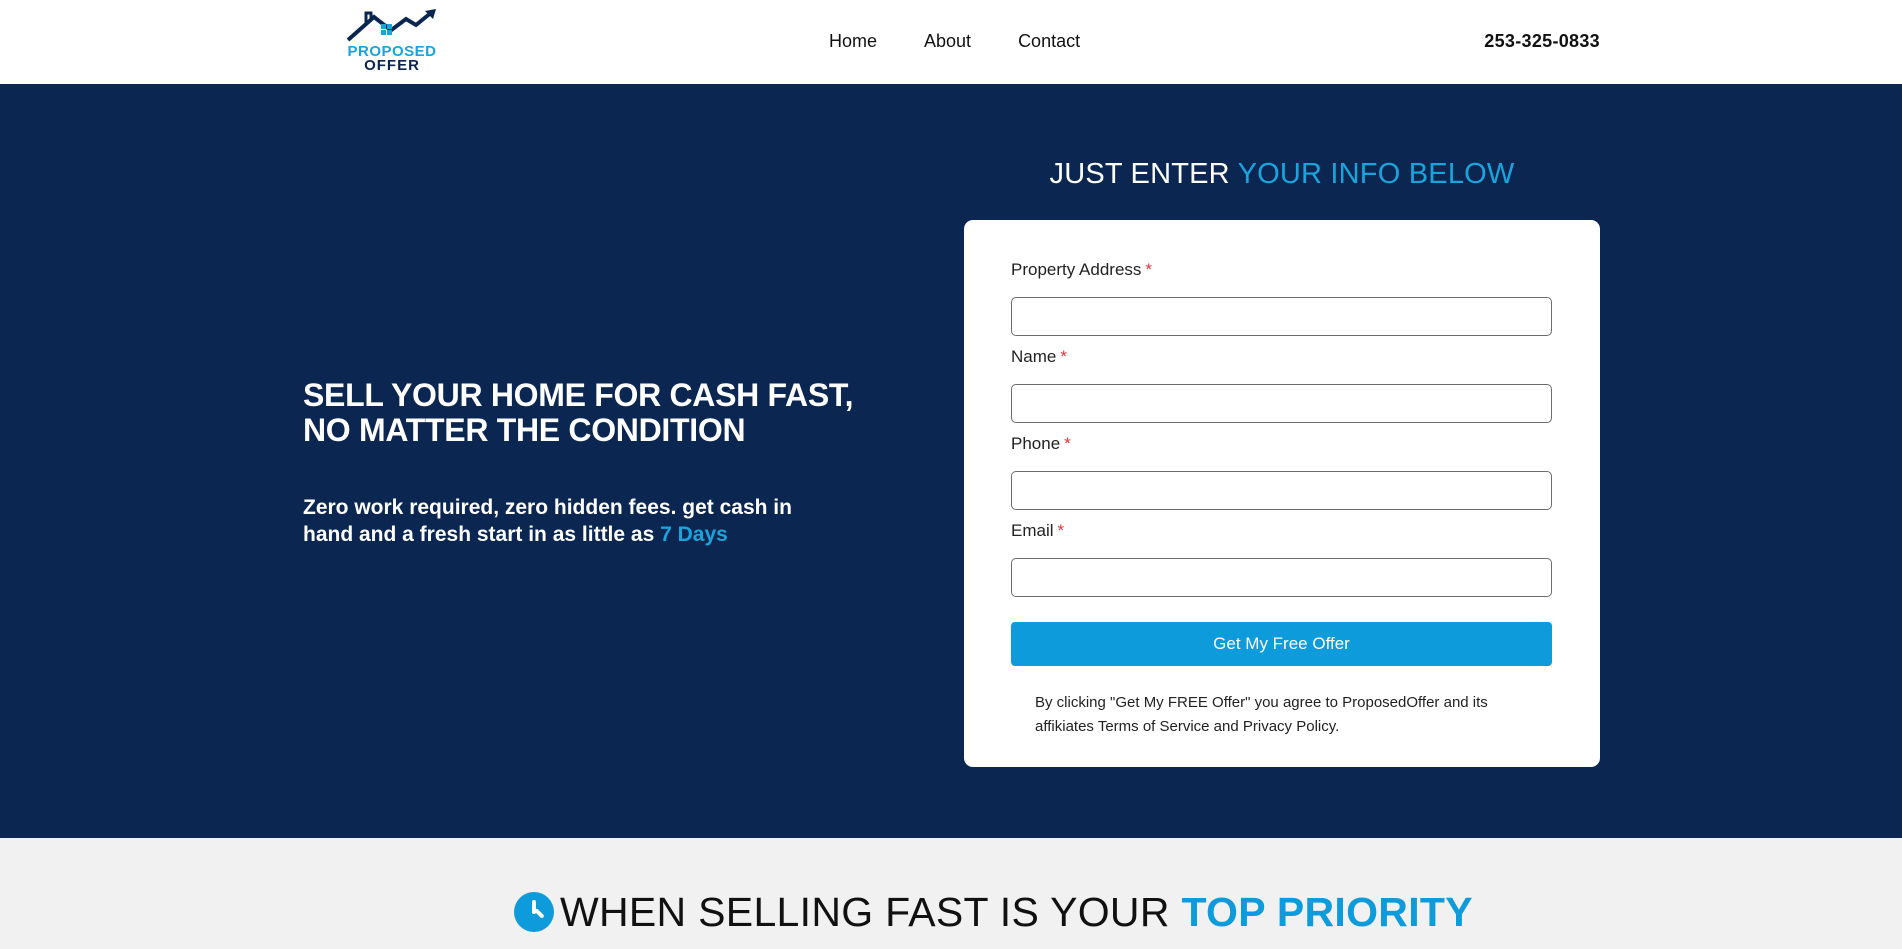 Image resolution: width=1902 pixels, height=949 pixels. I want to click on phone-input, so click(1281, 490).